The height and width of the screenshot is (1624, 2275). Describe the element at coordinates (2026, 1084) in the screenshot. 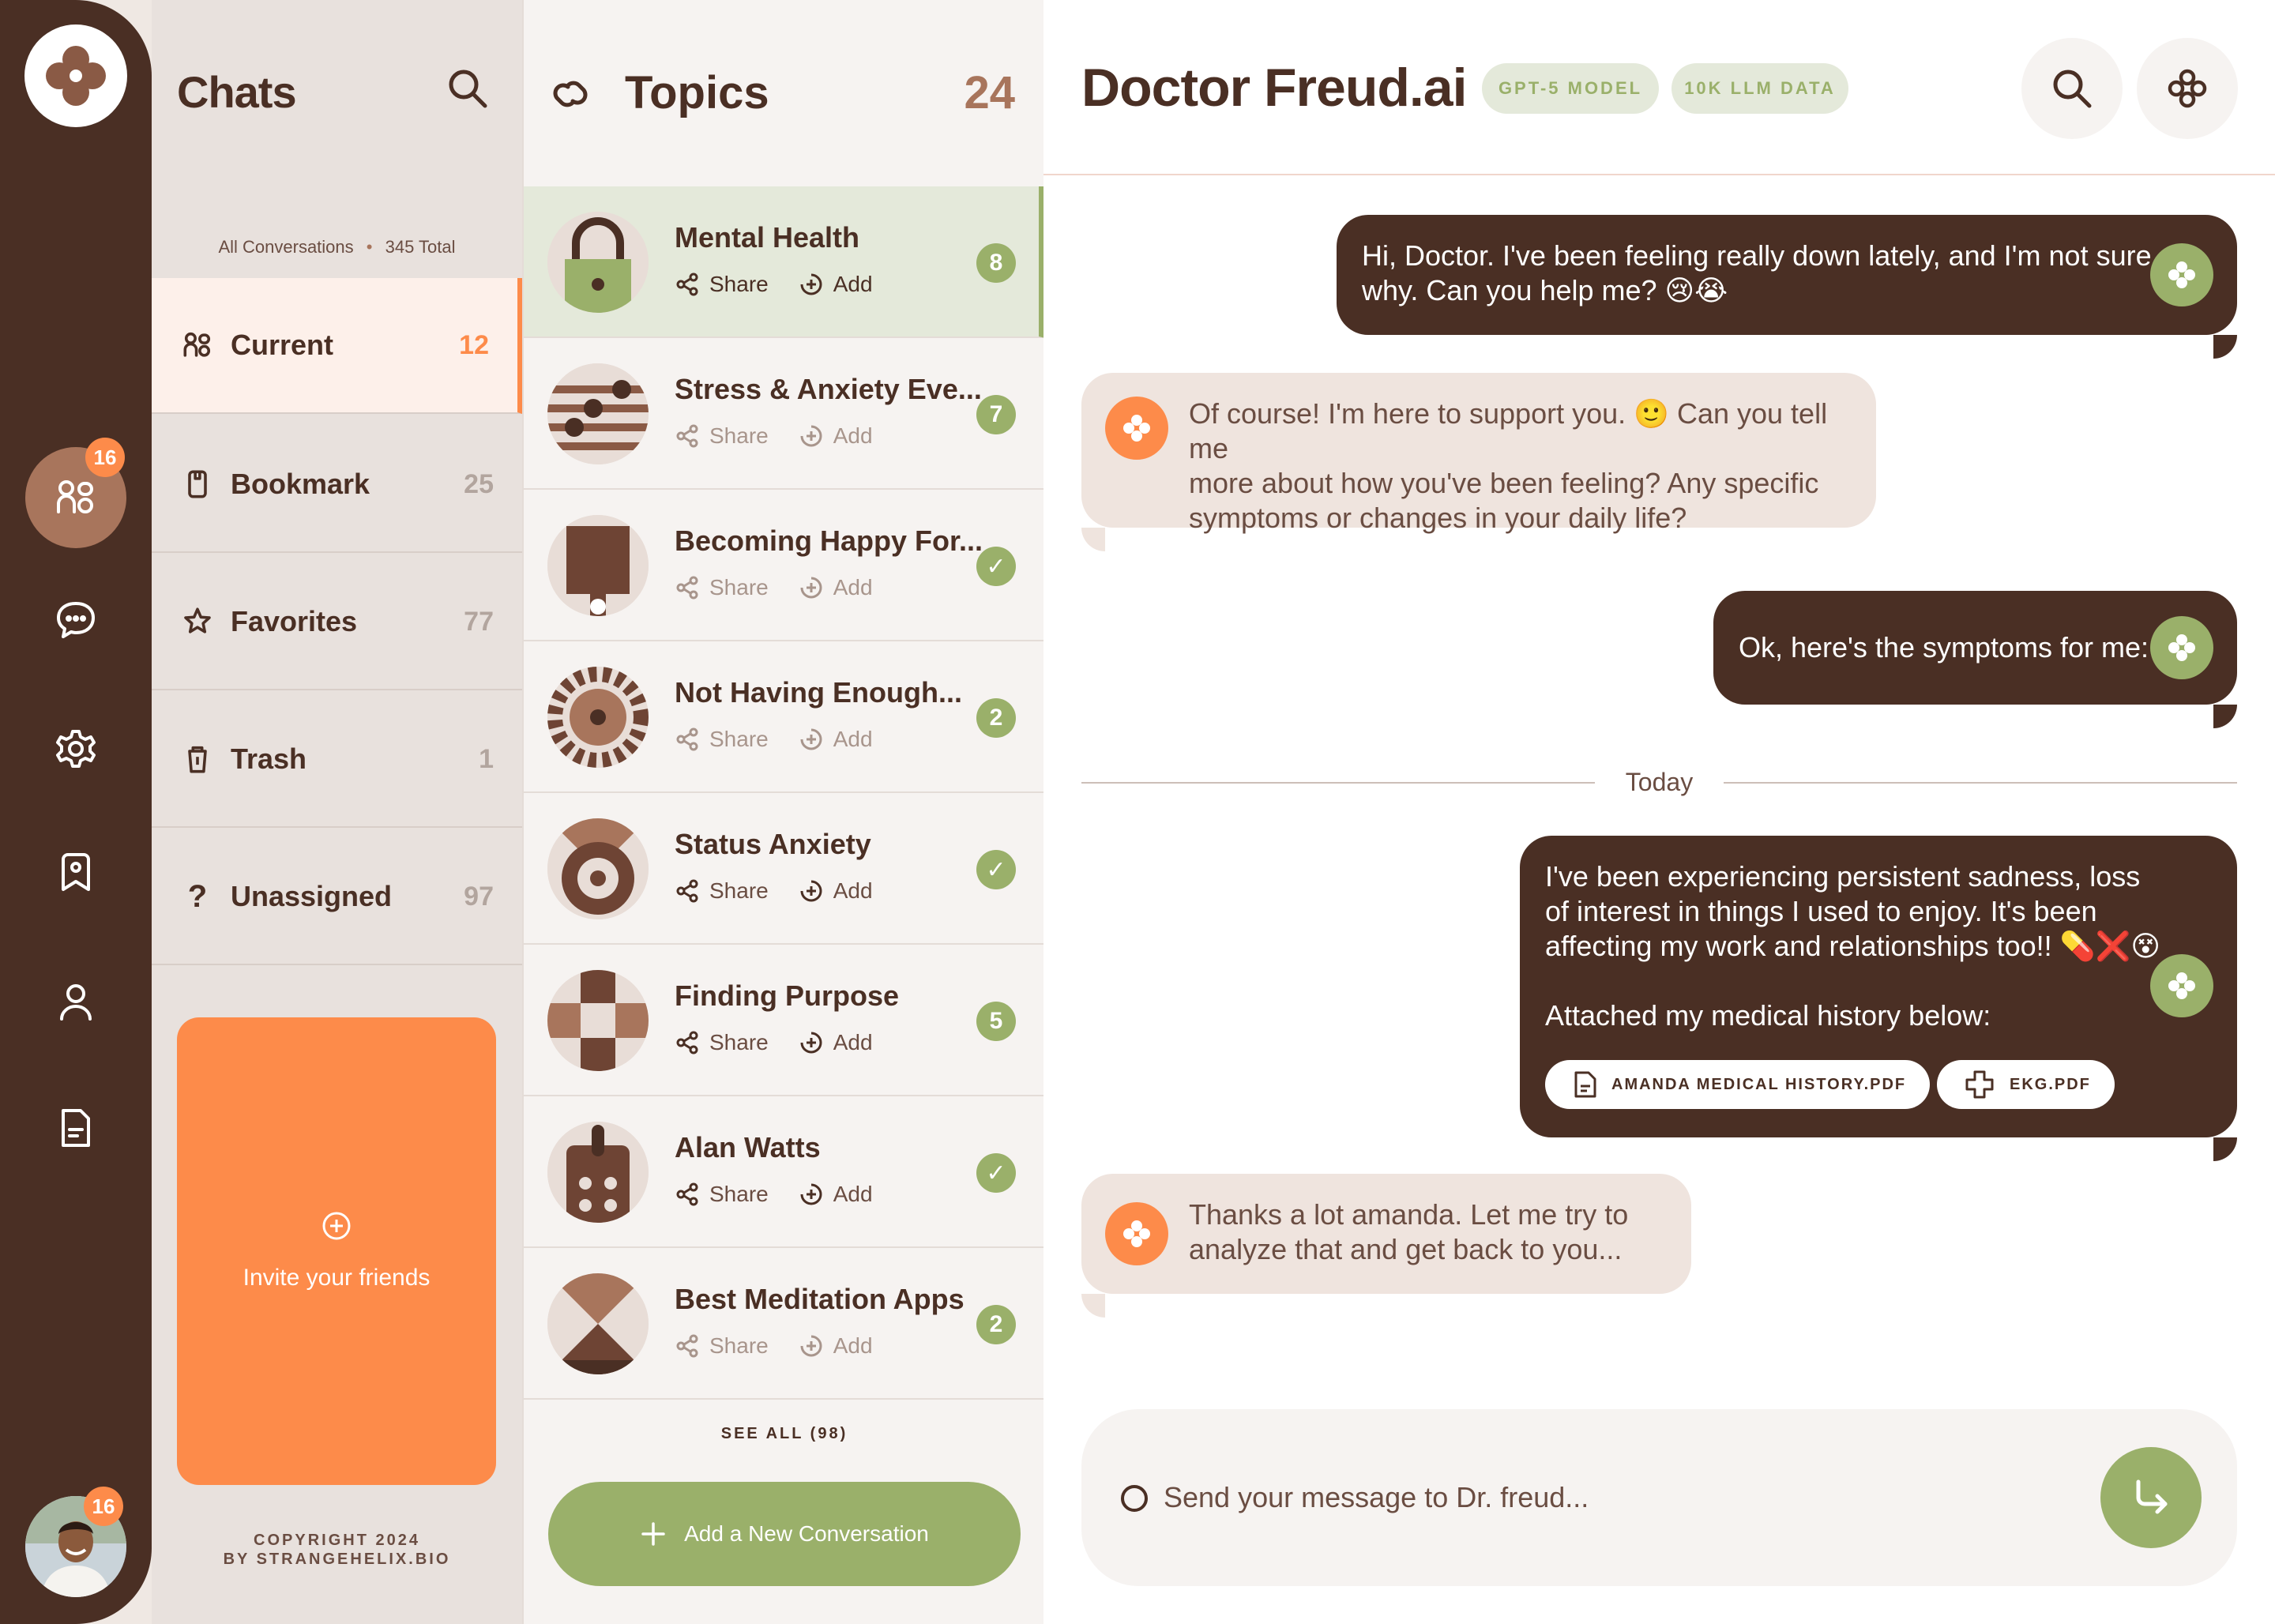

I see `attachment-chip: EKG.PDF` at that location.